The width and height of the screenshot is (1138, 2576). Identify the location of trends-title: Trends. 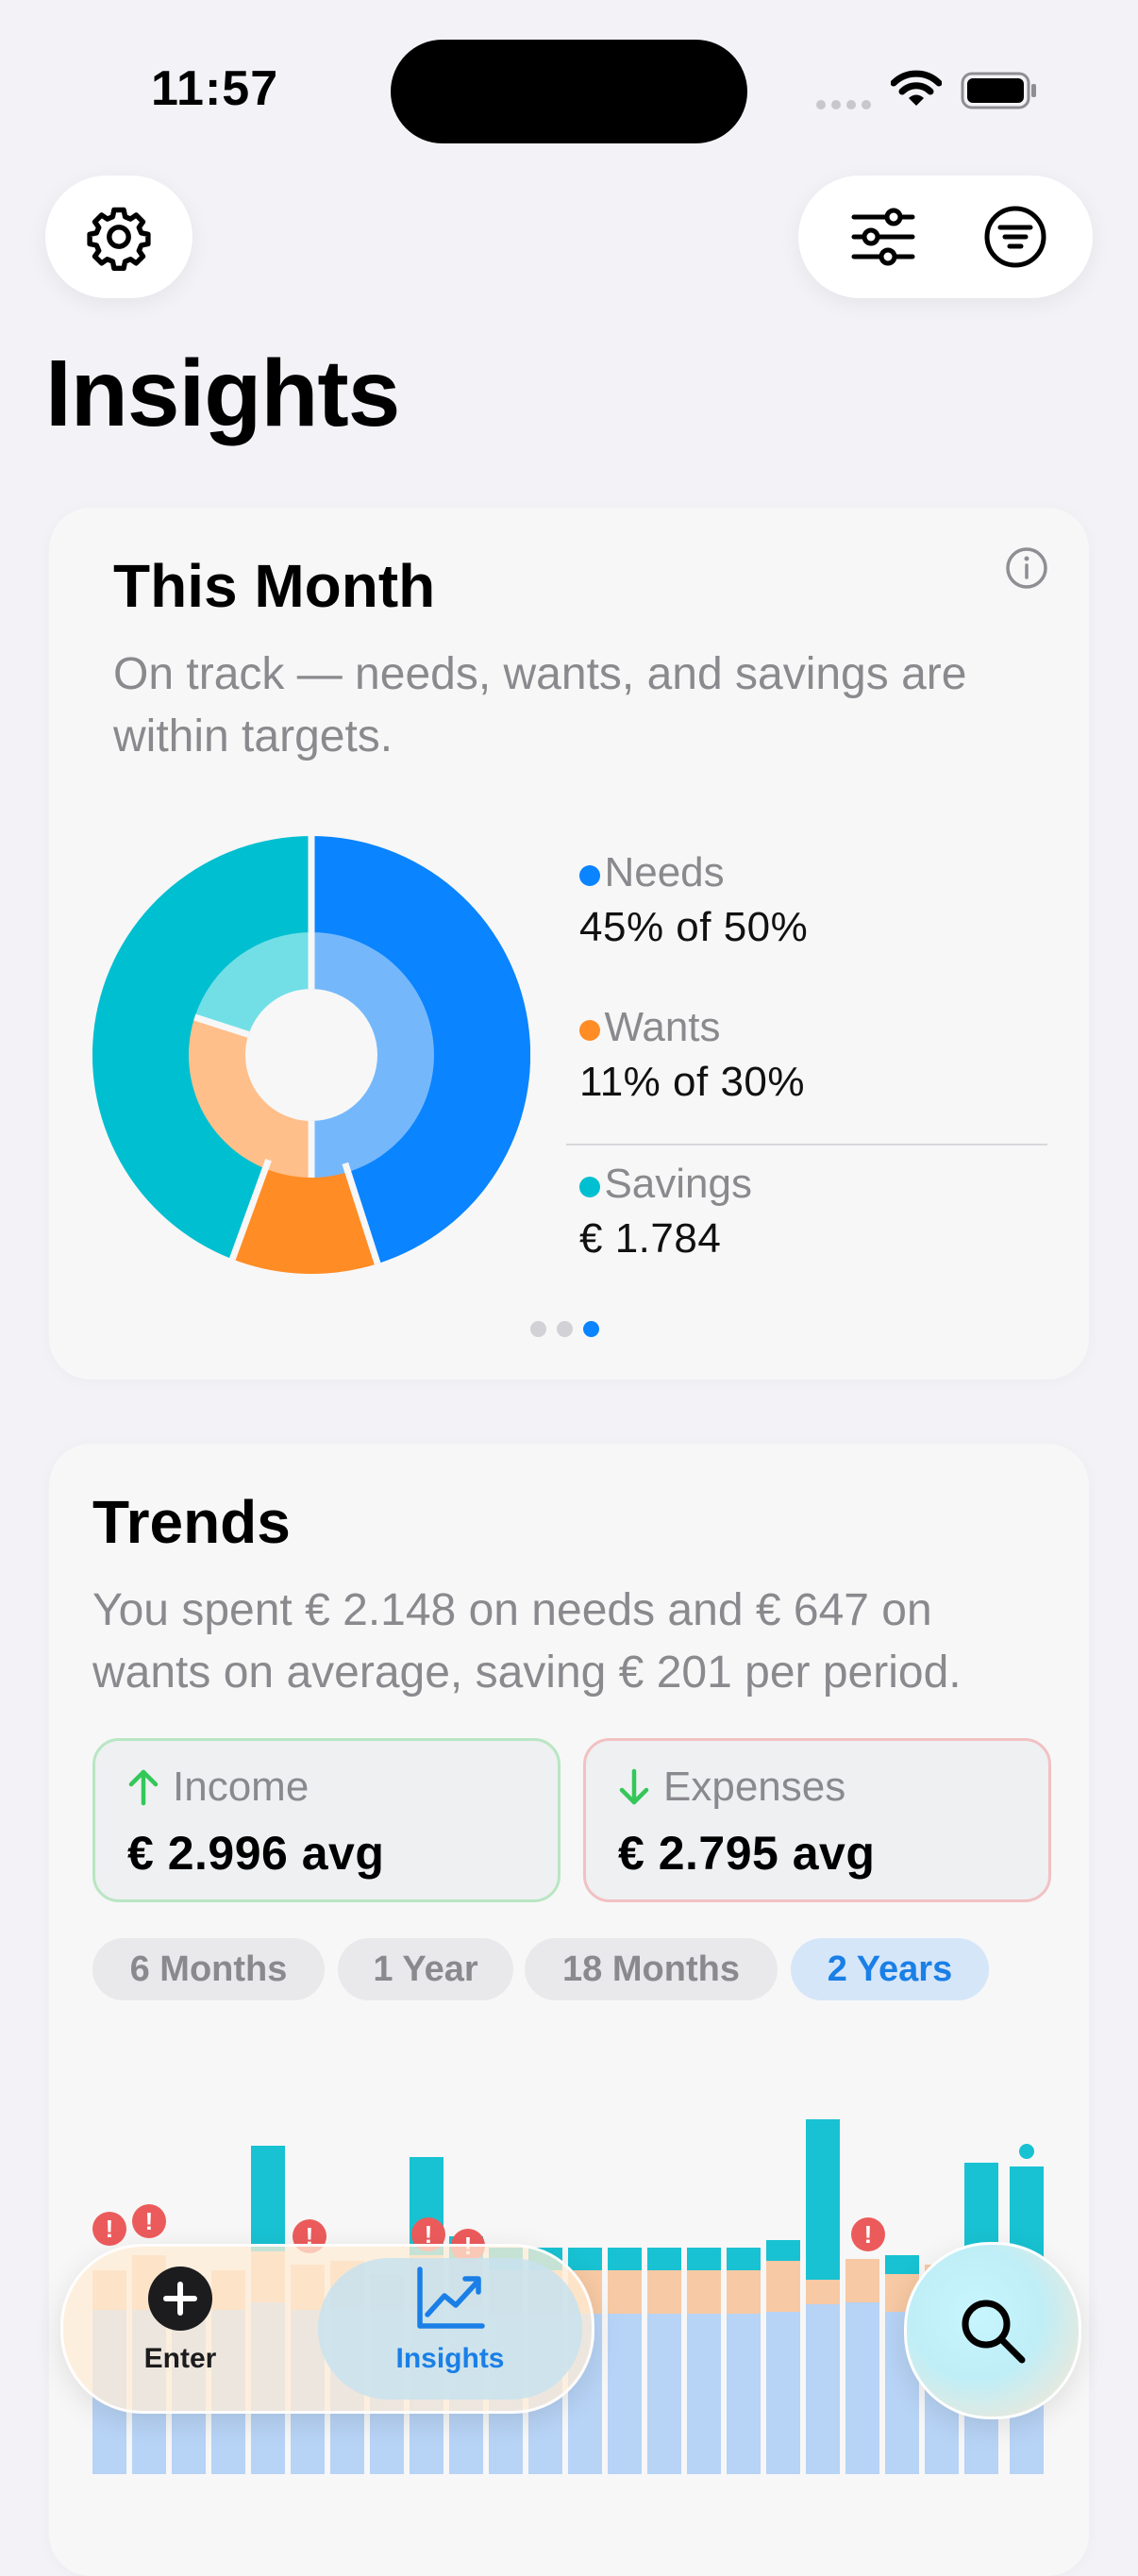
(191, 1522).